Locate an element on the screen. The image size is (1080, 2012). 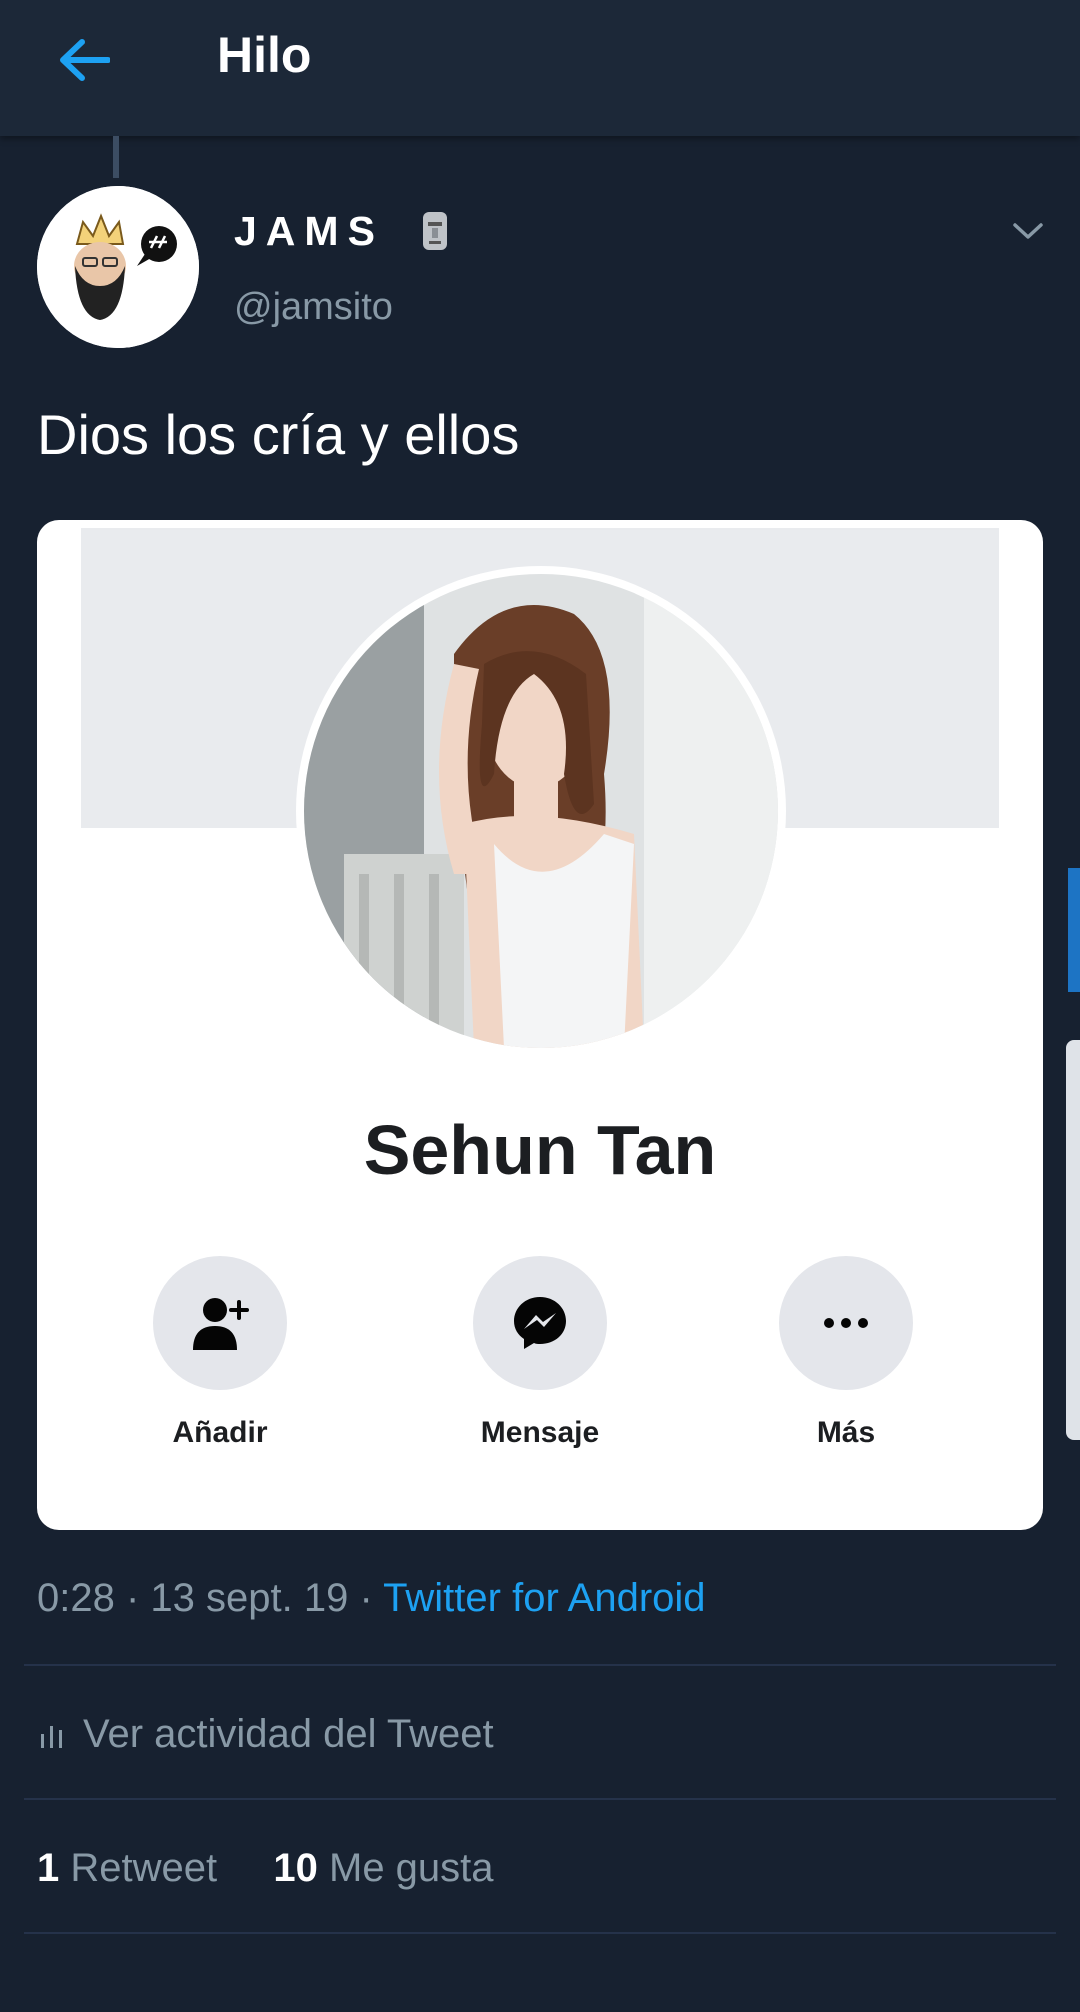
tweet-timestamp: 0:28 · 13 sept. 19 · Twitter for Android is located at coordinates (371, 1598).